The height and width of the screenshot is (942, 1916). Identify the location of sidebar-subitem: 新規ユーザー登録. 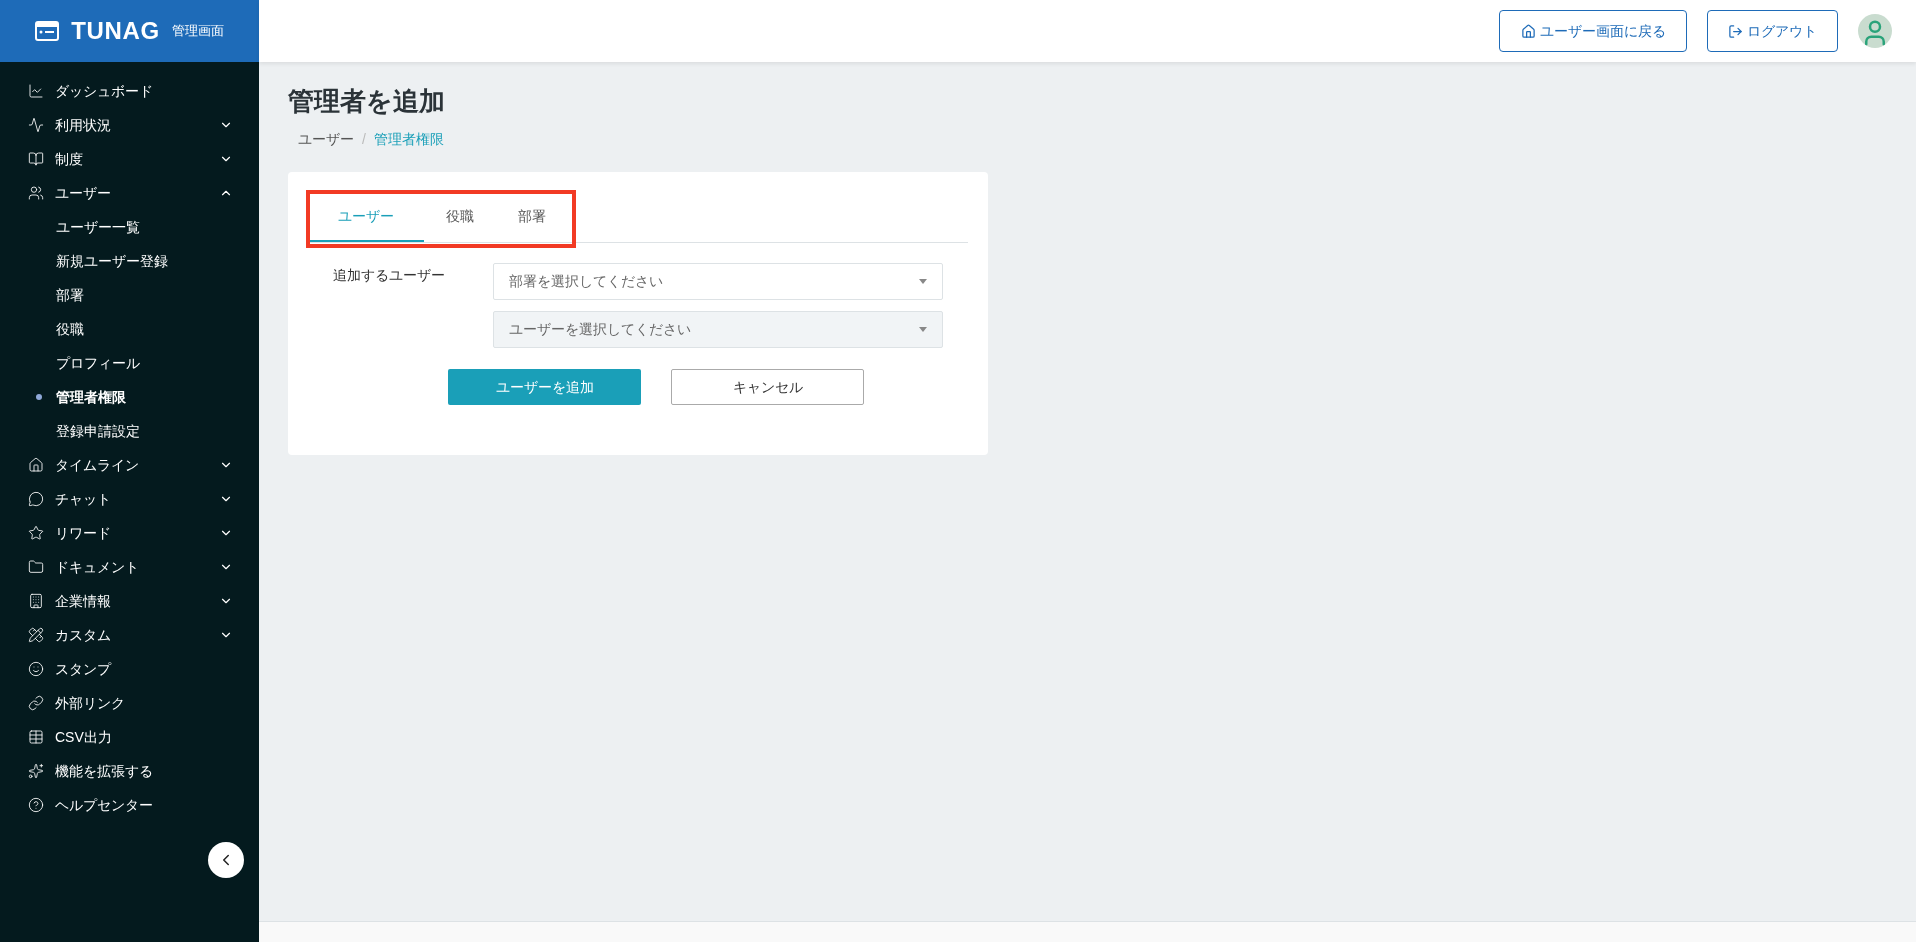
(129, 261).